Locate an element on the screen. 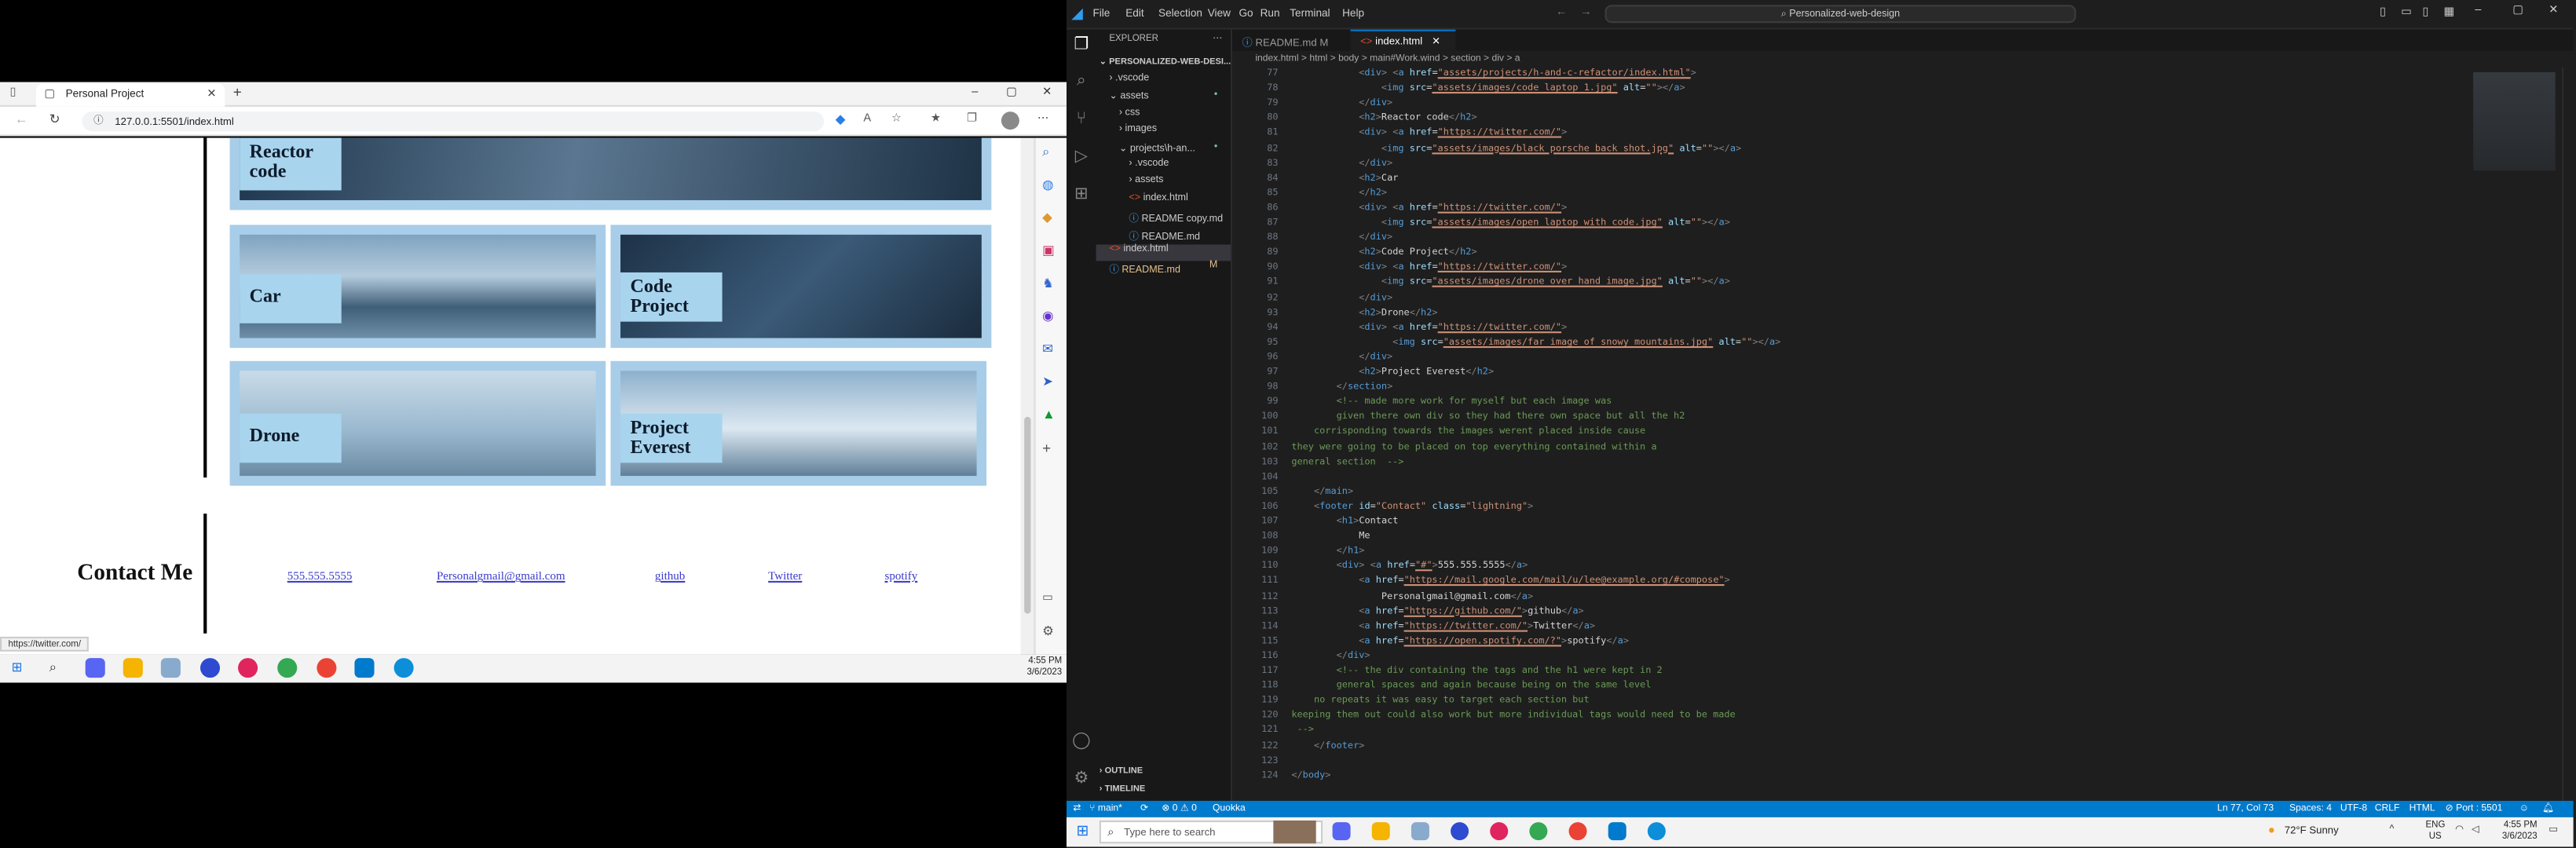 The width and height of the screenshot is (2576, 848). code-line: 92 </div> is located at coordinates (1312, 299).